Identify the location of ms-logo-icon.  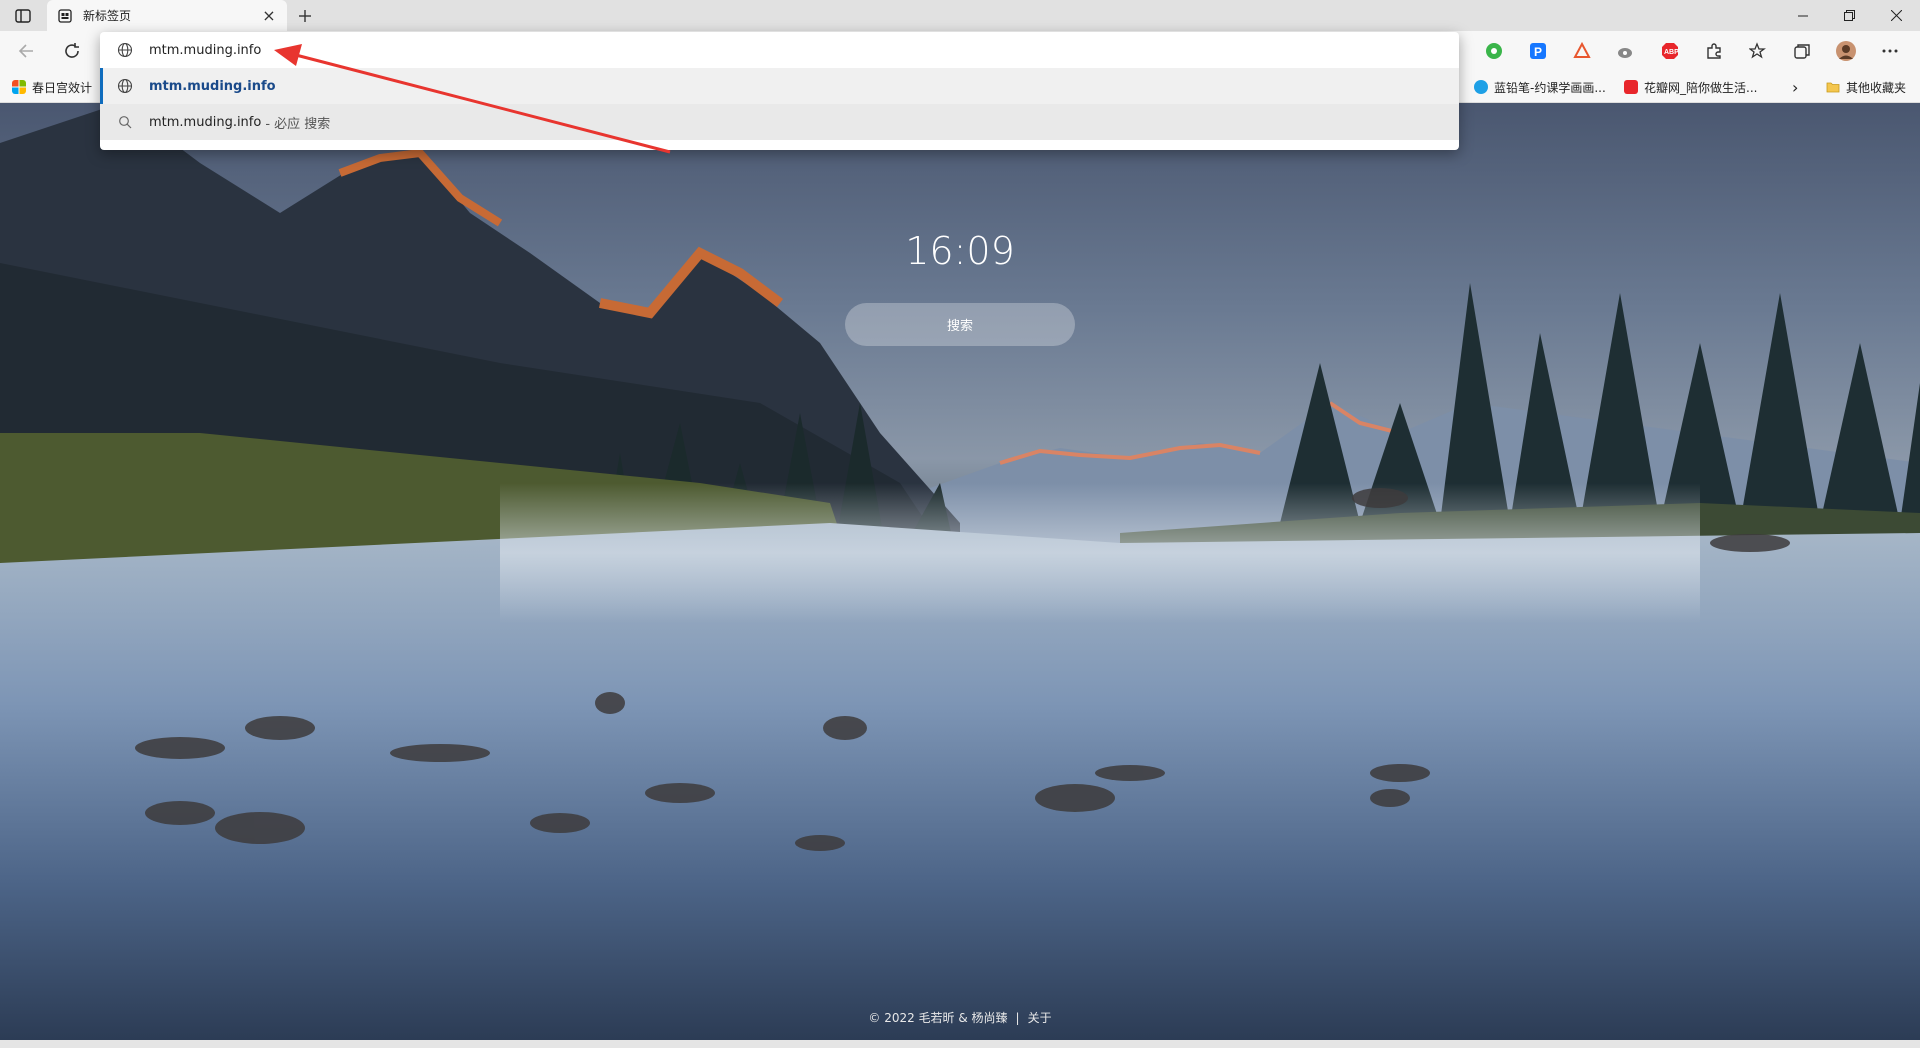
(19, 87).